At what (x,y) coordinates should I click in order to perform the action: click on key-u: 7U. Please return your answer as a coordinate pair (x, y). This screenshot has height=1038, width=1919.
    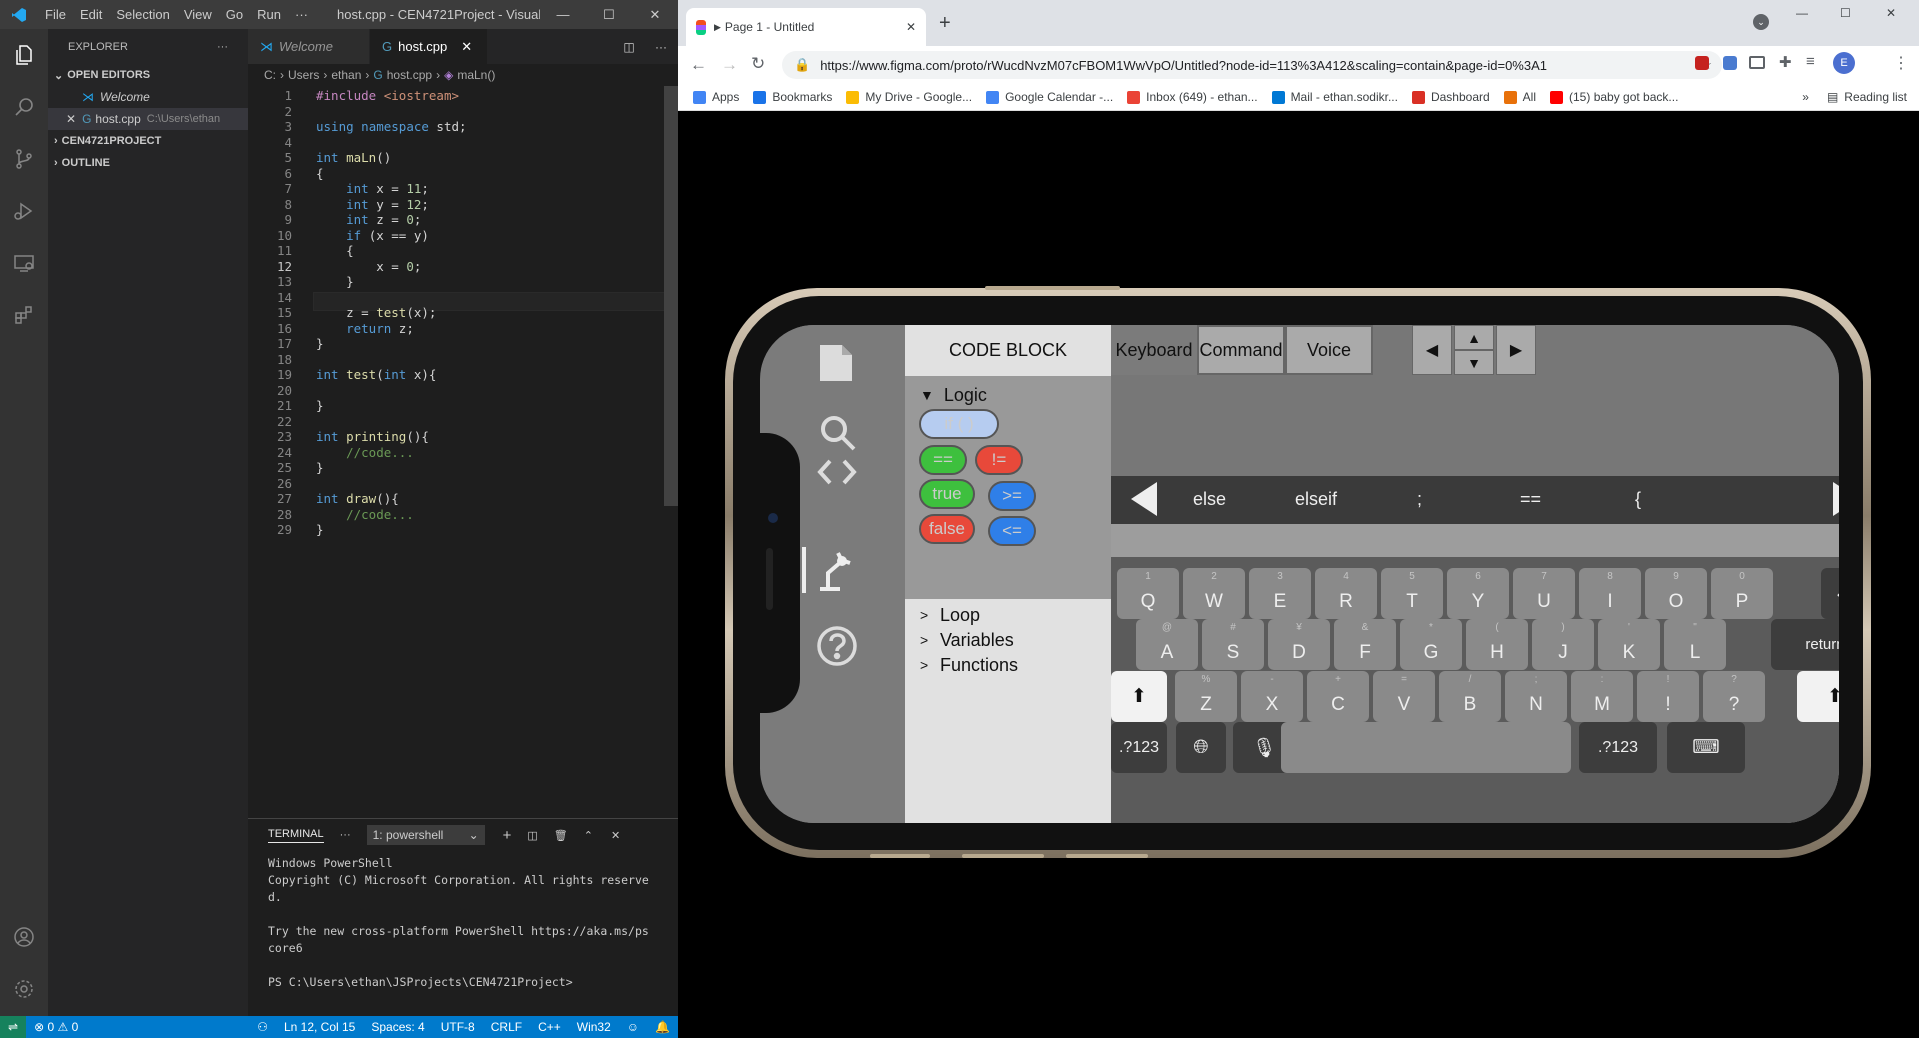
    Looking at the image, I should click on (1544, 593).